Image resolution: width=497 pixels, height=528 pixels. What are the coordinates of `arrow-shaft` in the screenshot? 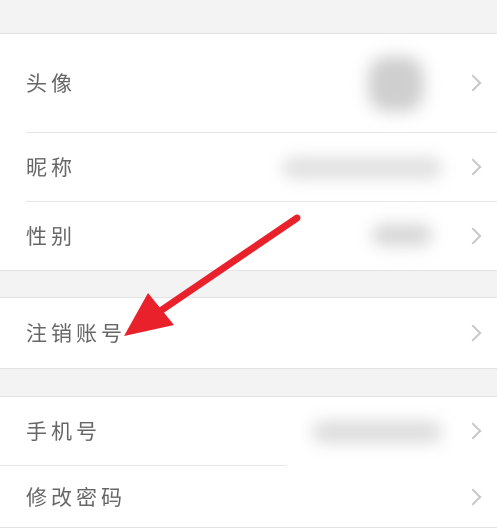 It's located at (223, 268).